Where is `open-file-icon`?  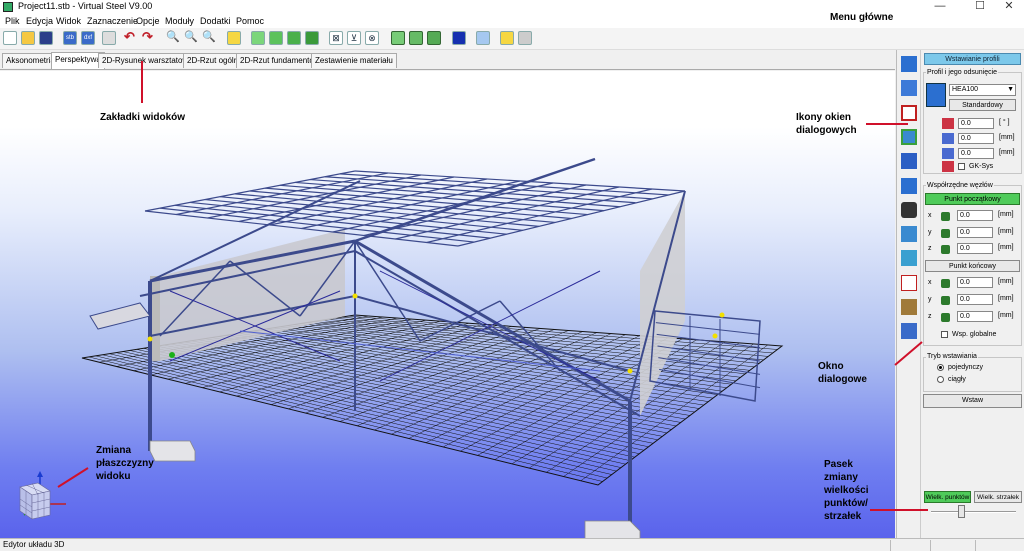 open-file-icon is located at coordinates (28, 38).